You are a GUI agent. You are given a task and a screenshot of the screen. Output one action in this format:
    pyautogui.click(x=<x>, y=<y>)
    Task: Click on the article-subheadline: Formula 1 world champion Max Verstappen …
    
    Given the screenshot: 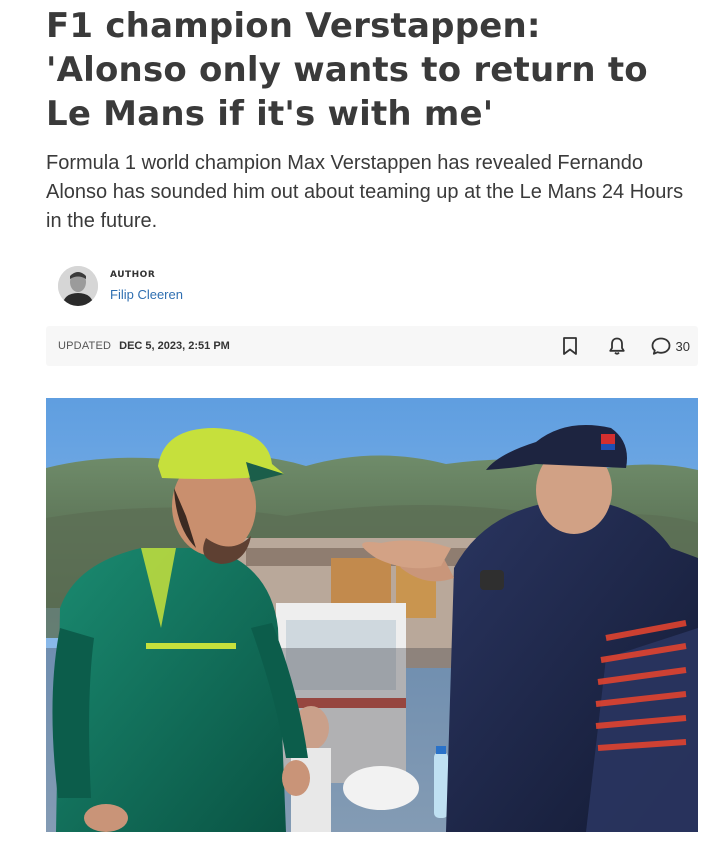 What is the action you would take?
    pyautogui.click(x=365, y=192)
    